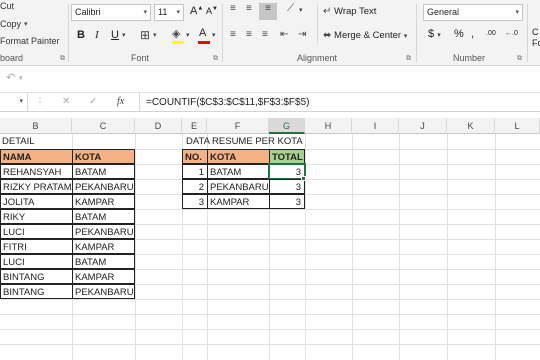 Image resolution: width=540 pixels, height=360 pixels. Describe the element at coordinates (36, 216) in the screenshot. I see `table-row-nama: RIKY` at that location.